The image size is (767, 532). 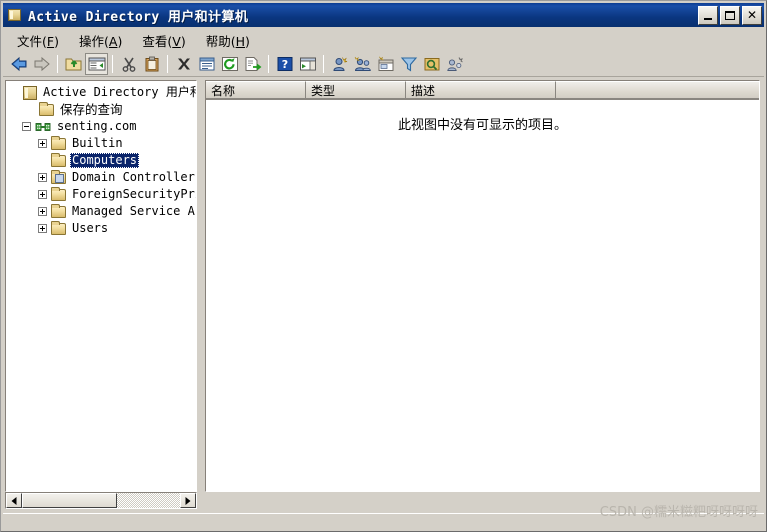 I want to click on refresh-icon, so click(x=229, y=64).